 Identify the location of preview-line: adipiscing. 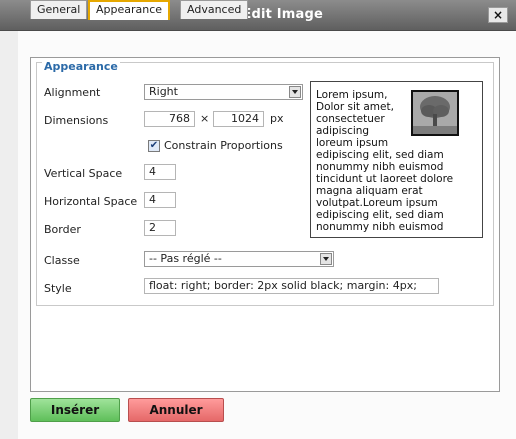
(343, 131).